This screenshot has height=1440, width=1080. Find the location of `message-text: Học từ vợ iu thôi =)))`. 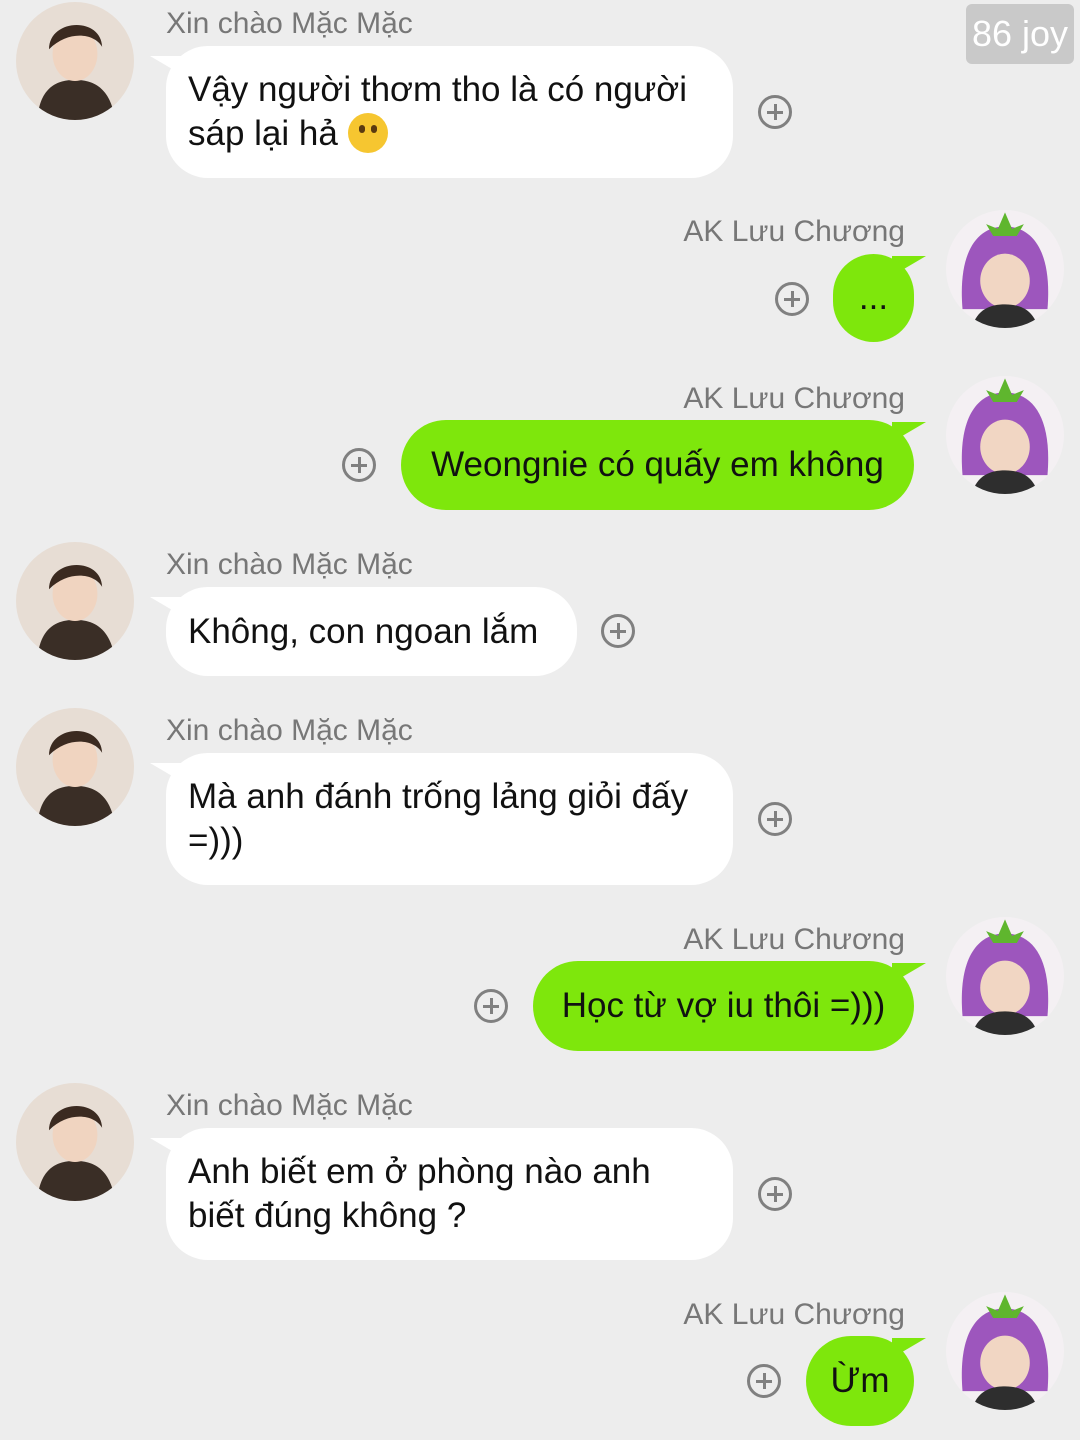

message-text: Học từ vợ iu thôi =))) is located at coordinates (723, 1005).